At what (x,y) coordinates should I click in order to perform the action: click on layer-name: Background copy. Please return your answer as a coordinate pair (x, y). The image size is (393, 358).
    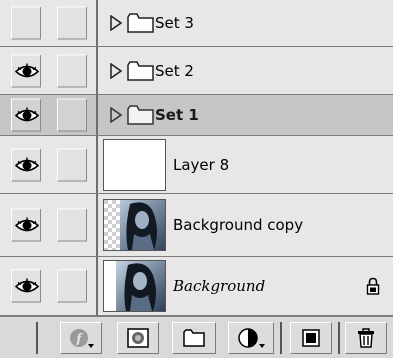
    Looking at the image, I should click on (238, 225).